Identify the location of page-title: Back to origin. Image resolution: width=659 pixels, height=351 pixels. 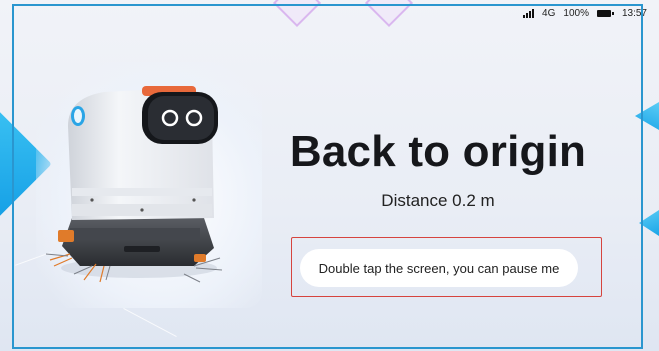
(438, 151).